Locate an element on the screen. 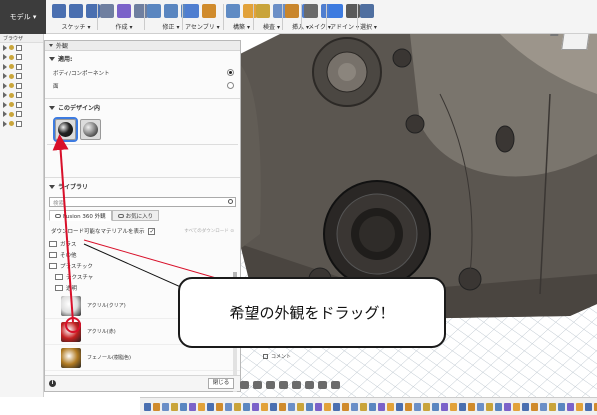  toolbar-group: スケッチ ▾ is located at coordinates (76, 17).